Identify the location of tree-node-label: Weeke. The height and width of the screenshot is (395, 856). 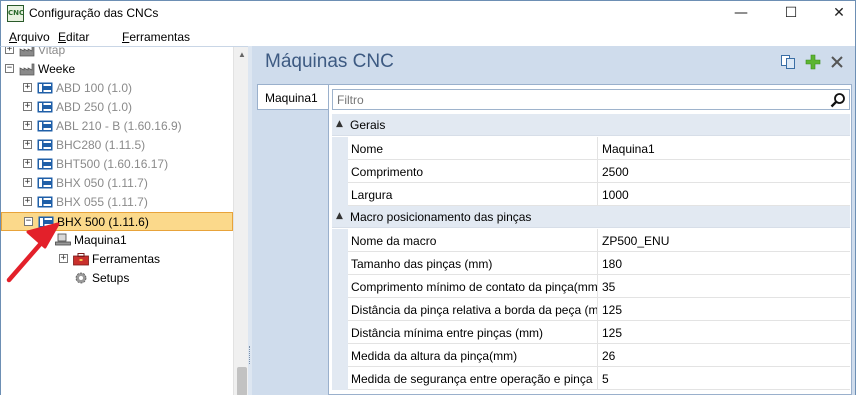
(57, 69).